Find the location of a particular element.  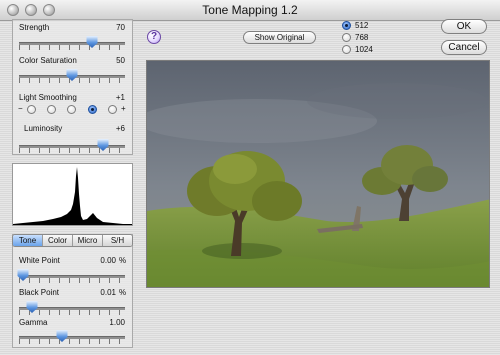

light-smoothing-option-selected is located at coordinates (92, 109).